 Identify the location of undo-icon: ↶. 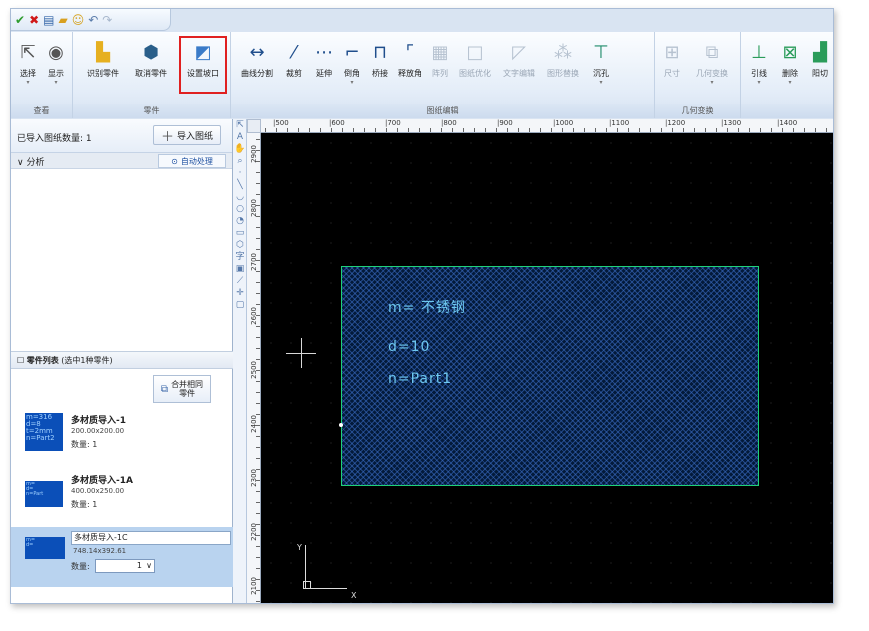
(93, 20).